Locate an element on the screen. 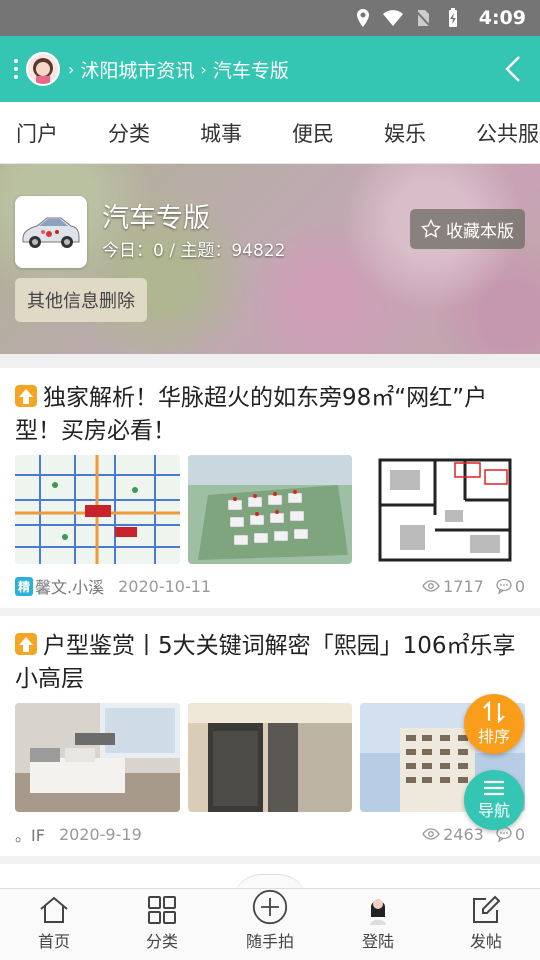 Image resolution: width=540 pixels, height=960 pixels. app-header: › 沭阳城市资讯 › 汽车专版 is located at coordinates (270, 69).